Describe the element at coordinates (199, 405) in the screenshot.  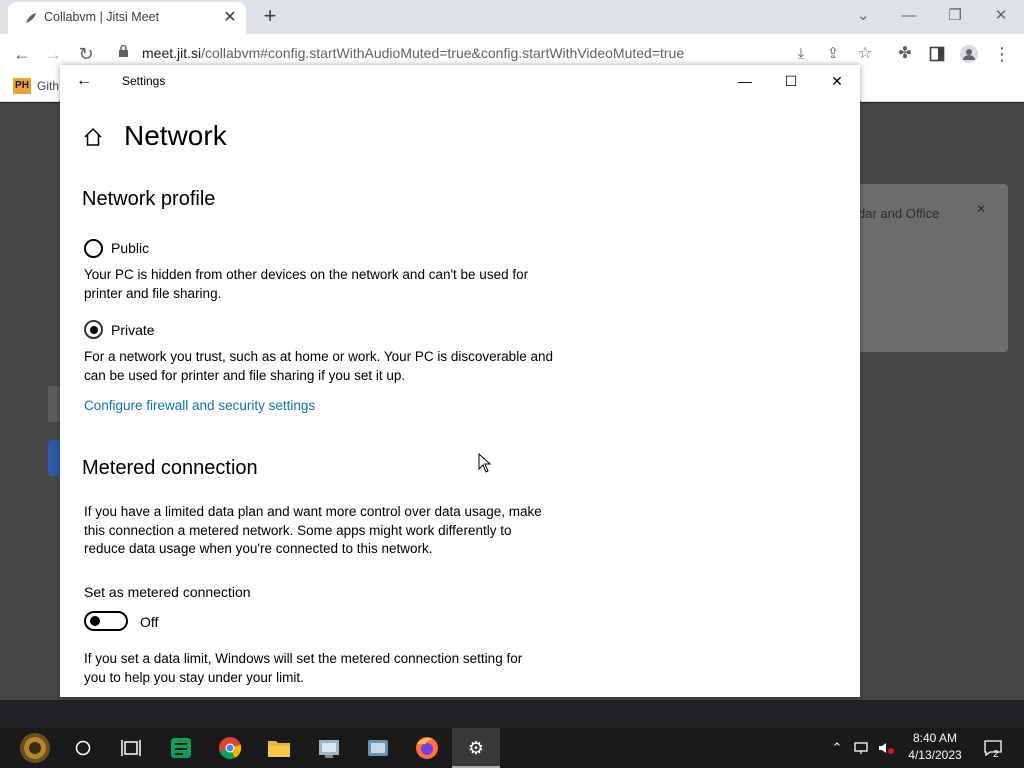
I see `configure-firewall-link: Configure firewall and security settings` at that location.